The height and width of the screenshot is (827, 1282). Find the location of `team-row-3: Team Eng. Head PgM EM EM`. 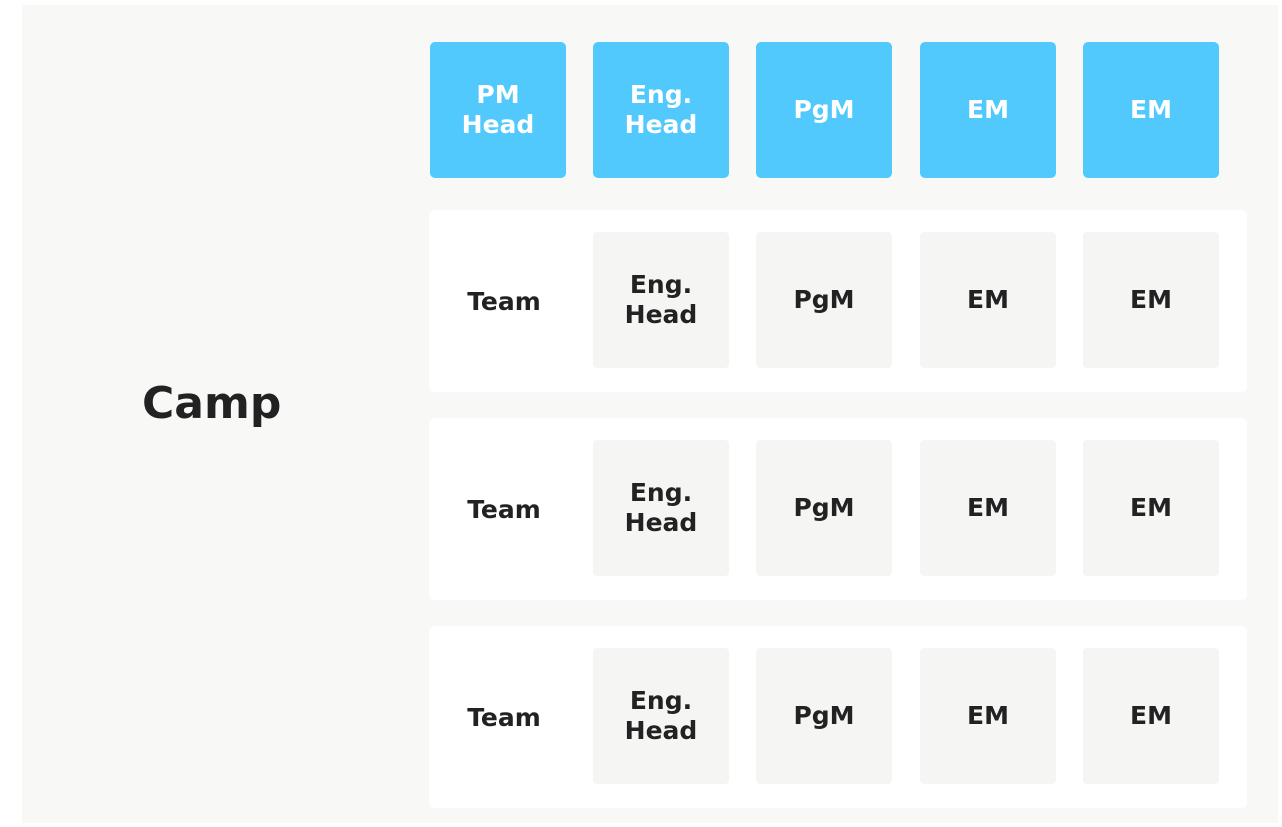

team-row-3: Team Eng. Head PgM EM EM is located at coordinates (838, 717).